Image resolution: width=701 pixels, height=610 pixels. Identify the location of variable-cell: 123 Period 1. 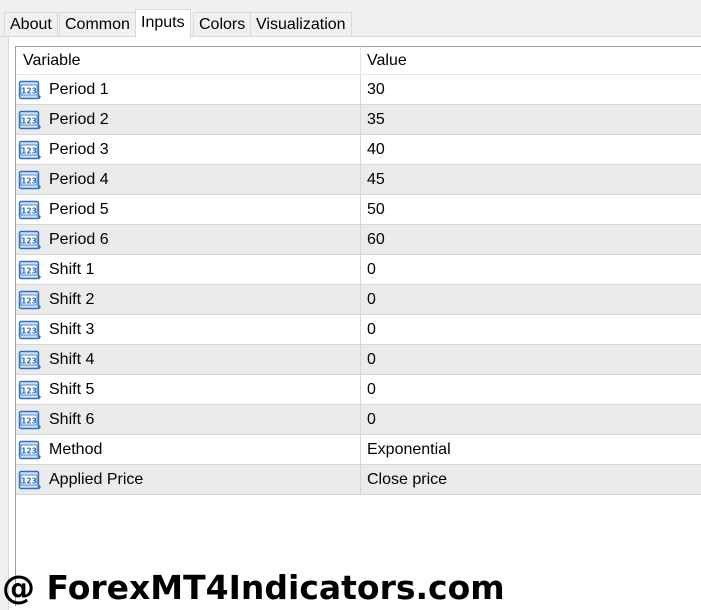
(188, 89).